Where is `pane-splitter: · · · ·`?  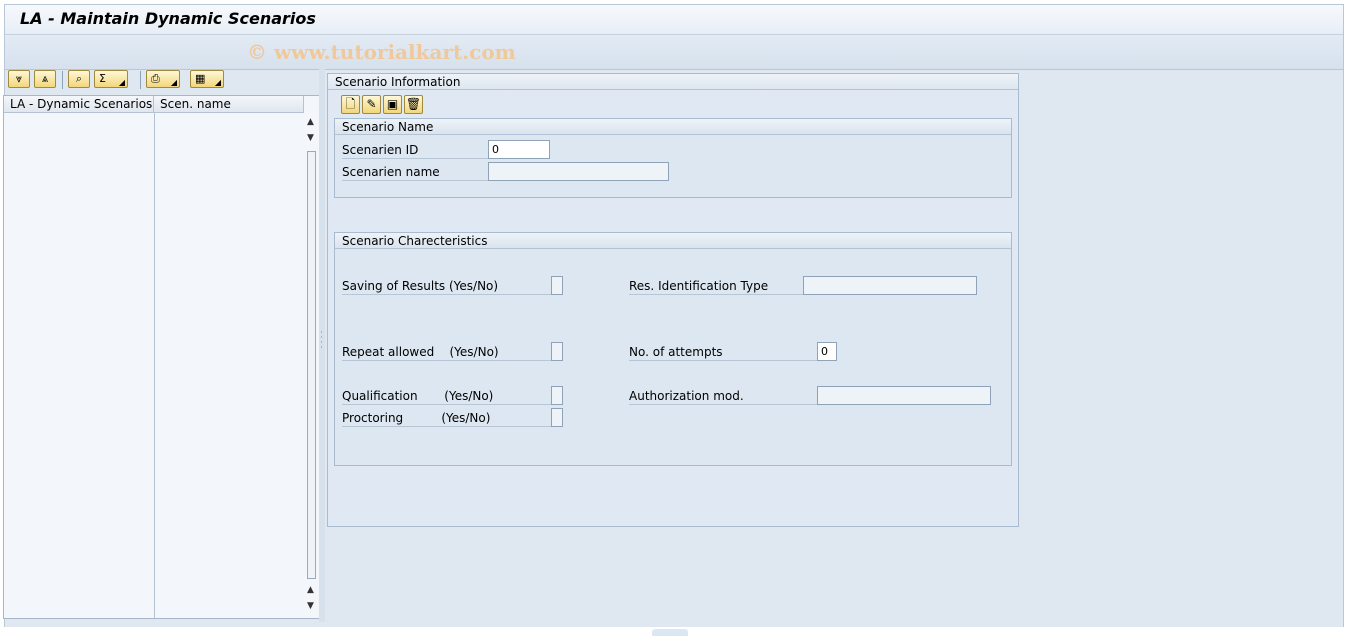 pane-splitter: · · · · is located at coordinates (322, 345).